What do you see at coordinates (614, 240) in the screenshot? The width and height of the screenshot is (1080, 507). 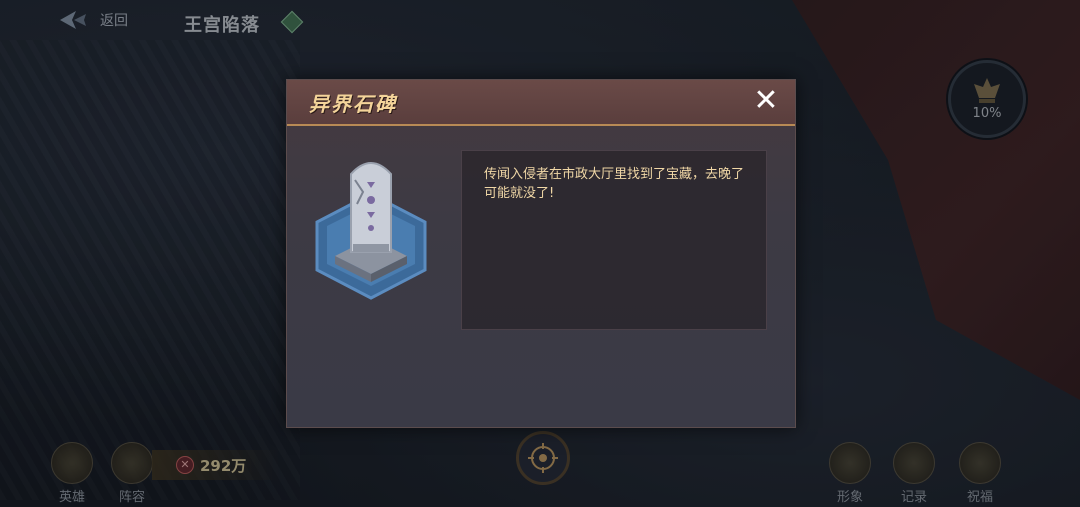 I see `description-panel: 传闻入侵者在市政大厅里找到了宝藏，去晚了可能就没了!` at bounding box center [614, 240].